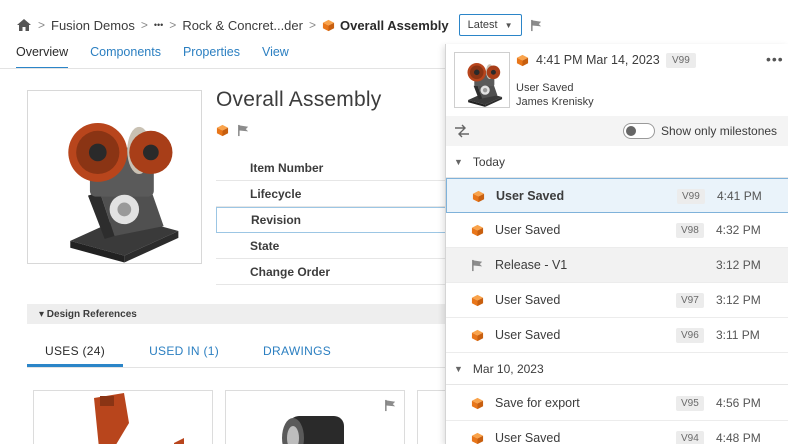  Describe the element at coordinates (739, 196) in the screenshot. I see `version-time: 4:41 PM` at that location.